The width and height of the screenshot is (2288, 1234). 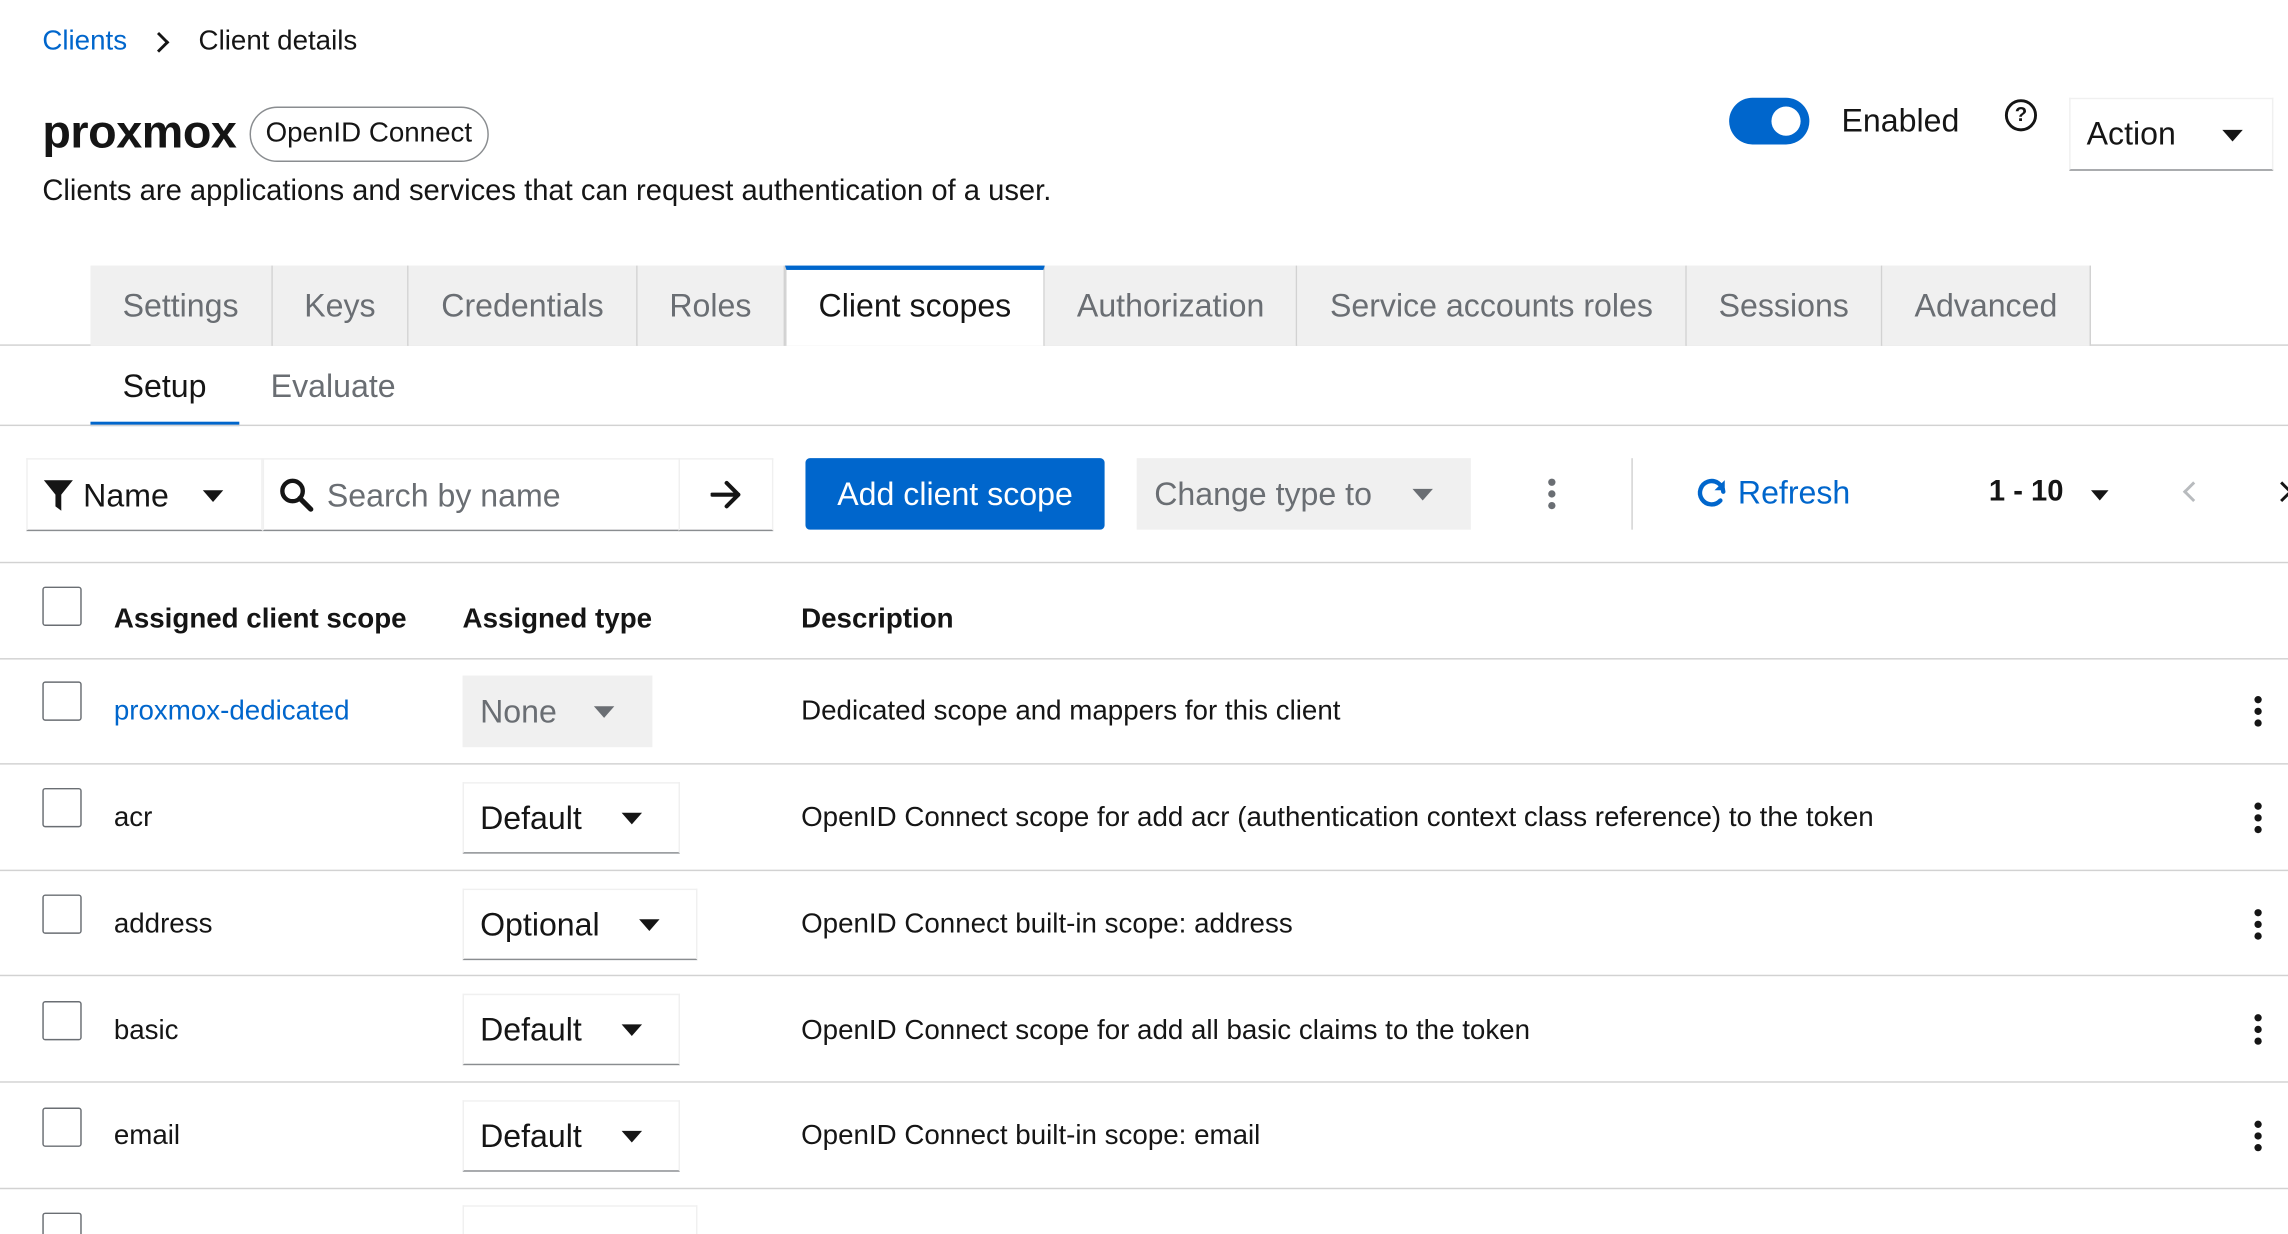 What do you see at coordinates (2131, 133) in the screenshot?
I see `action-dropdown-label: Action` at bounding box center [2131, 133].